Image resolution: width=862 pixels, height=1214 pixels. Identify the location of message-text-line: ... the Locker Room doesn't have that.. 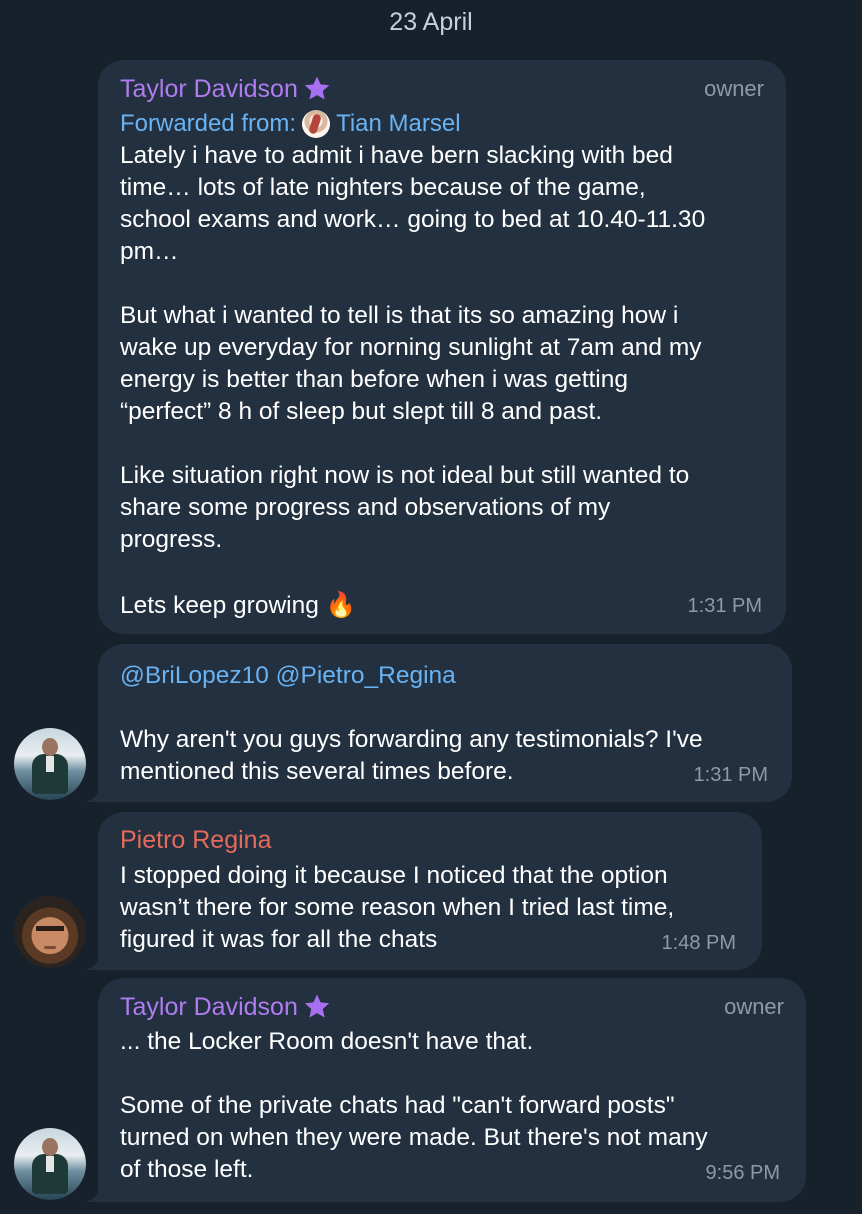
(327, 1041).